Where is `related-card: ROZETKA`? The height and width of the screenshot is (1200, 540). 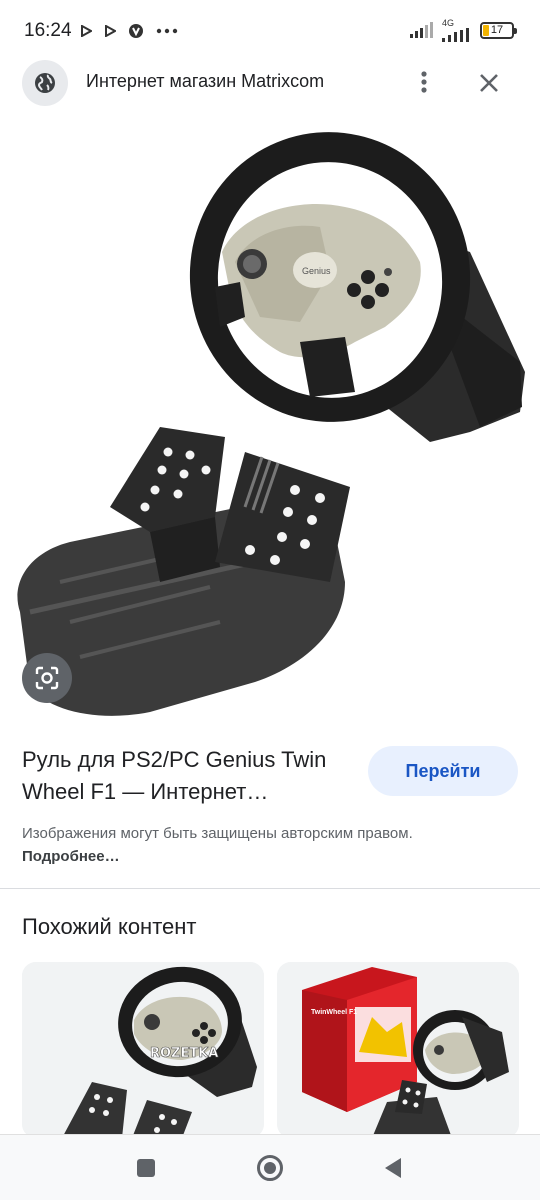
related-card: ROZETKA is located at coordinates (143, 1050).